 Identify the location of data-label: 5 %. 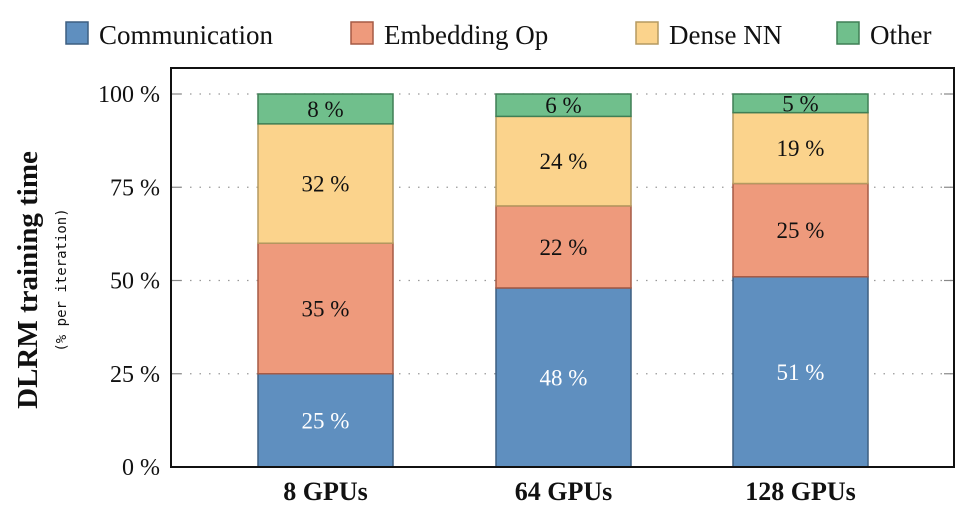
(800, 103).